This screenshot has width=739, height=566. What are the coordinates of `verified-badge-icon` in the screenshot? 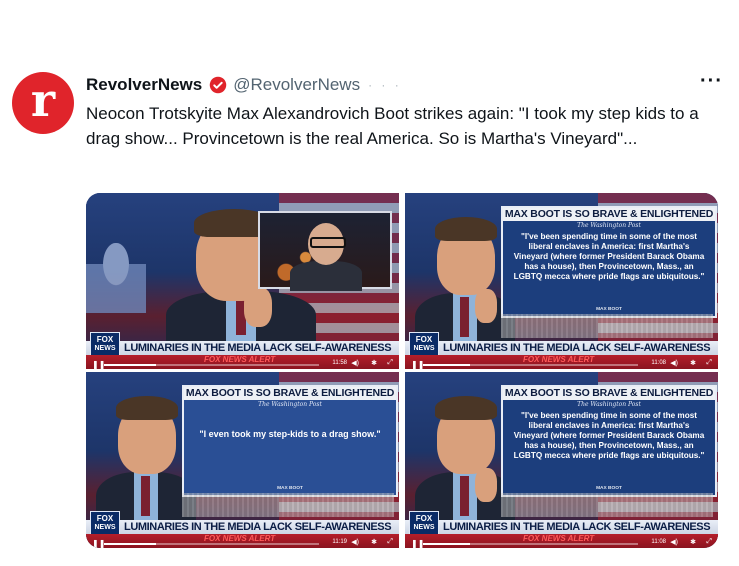 It's located at (218, 85).